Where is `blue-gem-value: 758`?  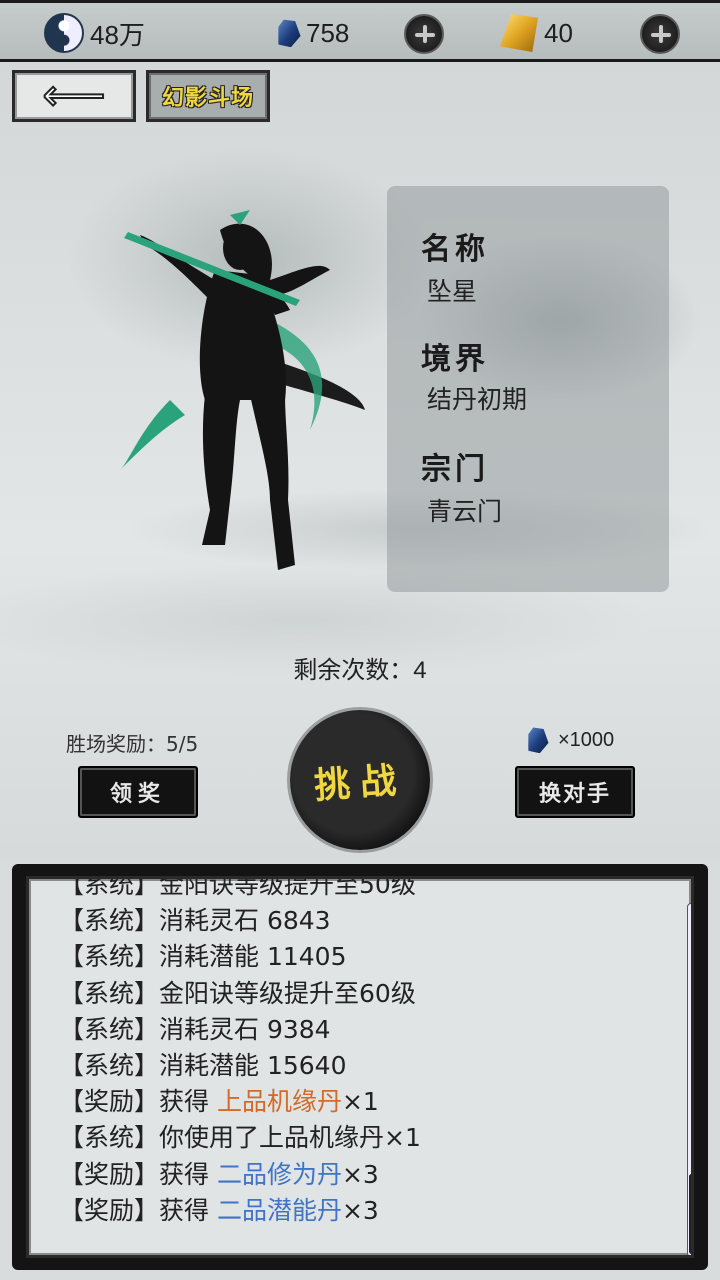 blue-gem-value: 758 is located at coordinates (328, 32).